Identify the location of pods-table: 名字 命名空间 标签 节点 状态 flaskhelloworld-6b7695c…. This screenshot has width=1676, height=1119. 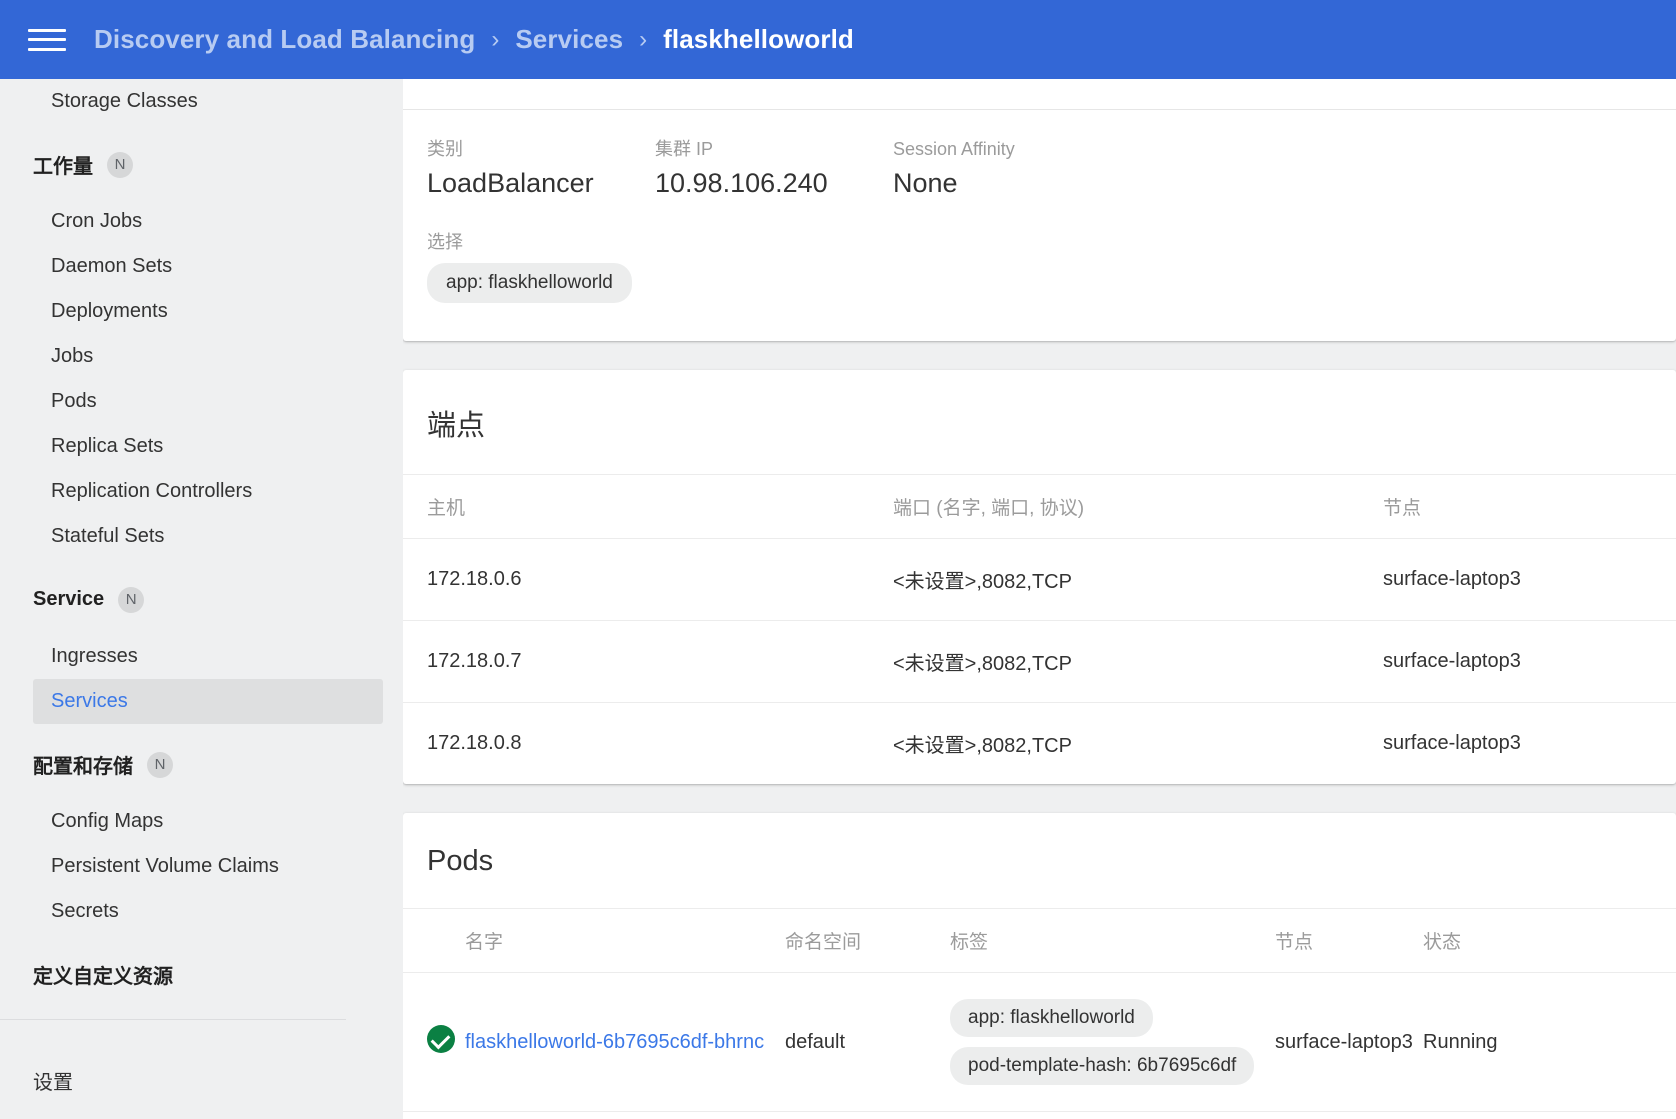
(1039, 1013).